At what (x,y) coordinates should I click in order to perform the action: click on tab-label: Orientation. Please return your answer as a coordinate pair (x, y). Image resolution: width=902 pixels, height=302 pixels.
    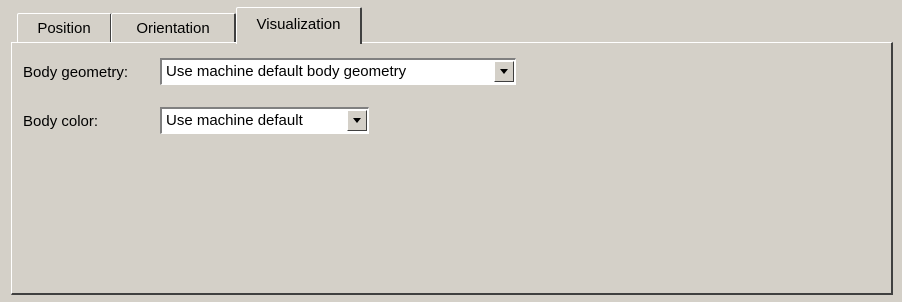
    Looking at the image, I should click on (173, 28).